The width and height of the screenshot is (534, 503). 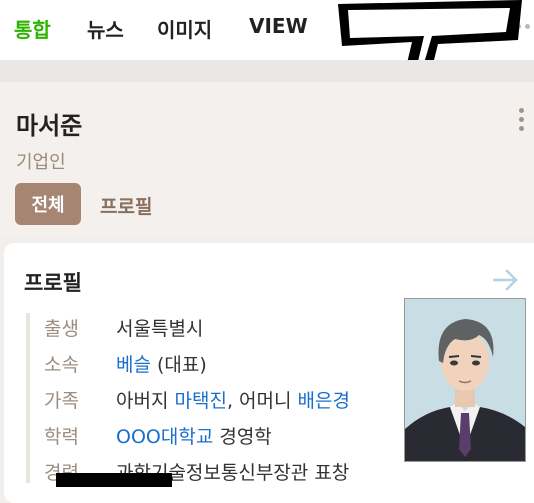 I want to click on tab-all: 전체, so click(x=48, y=204).